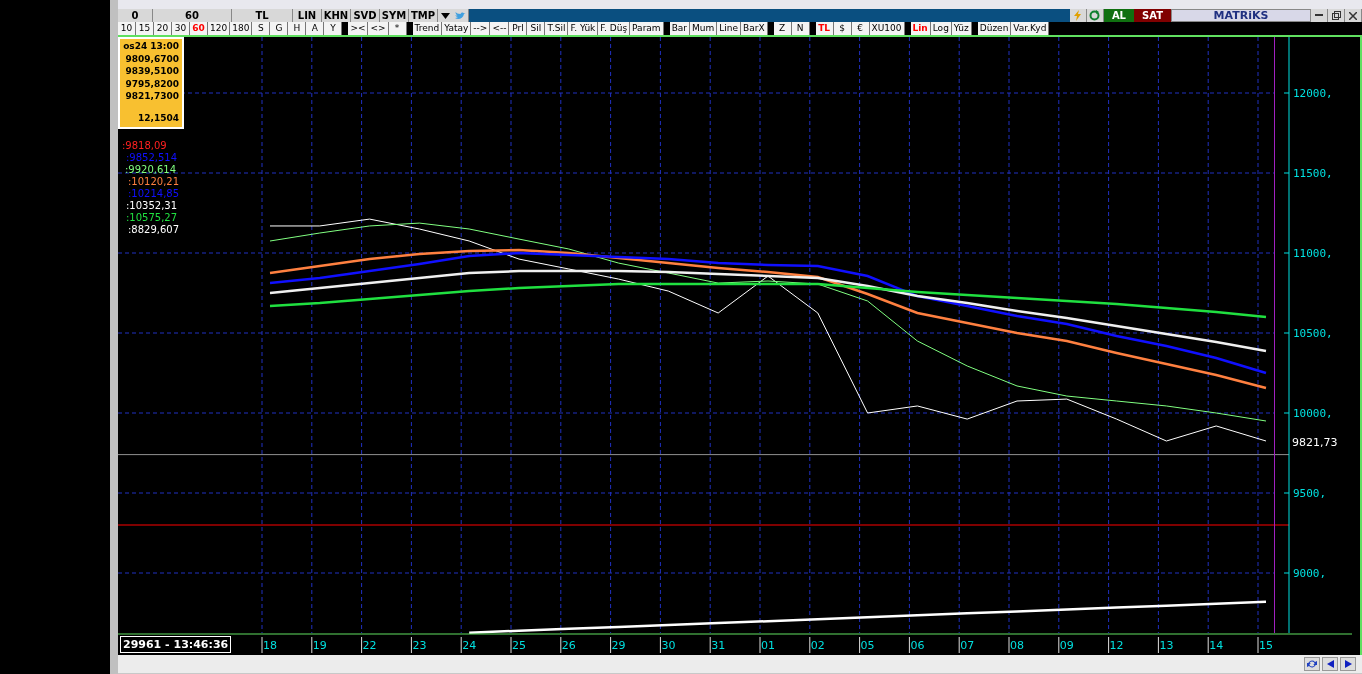  Describe the element at coordinates (1216, 645) in the screenshot. I see `date-label: 14` at that location.